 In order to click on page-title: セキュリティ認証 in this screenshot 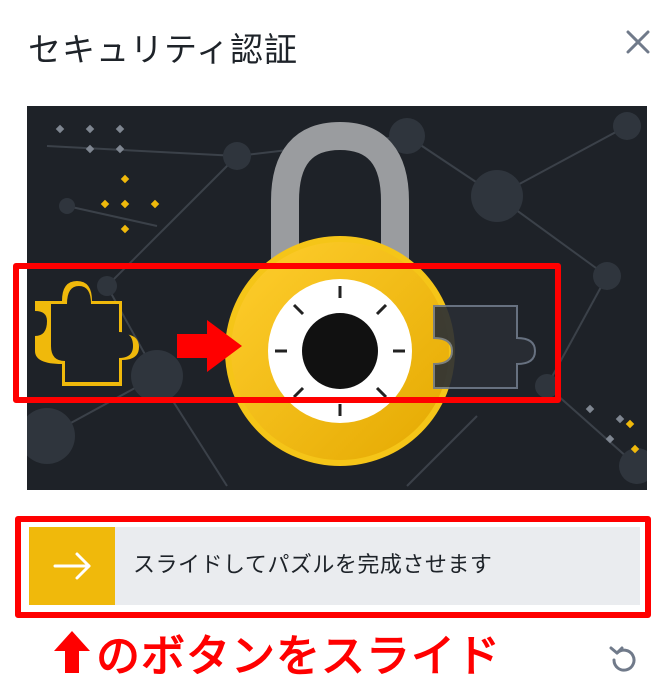, I will do `click(163, 49)`.